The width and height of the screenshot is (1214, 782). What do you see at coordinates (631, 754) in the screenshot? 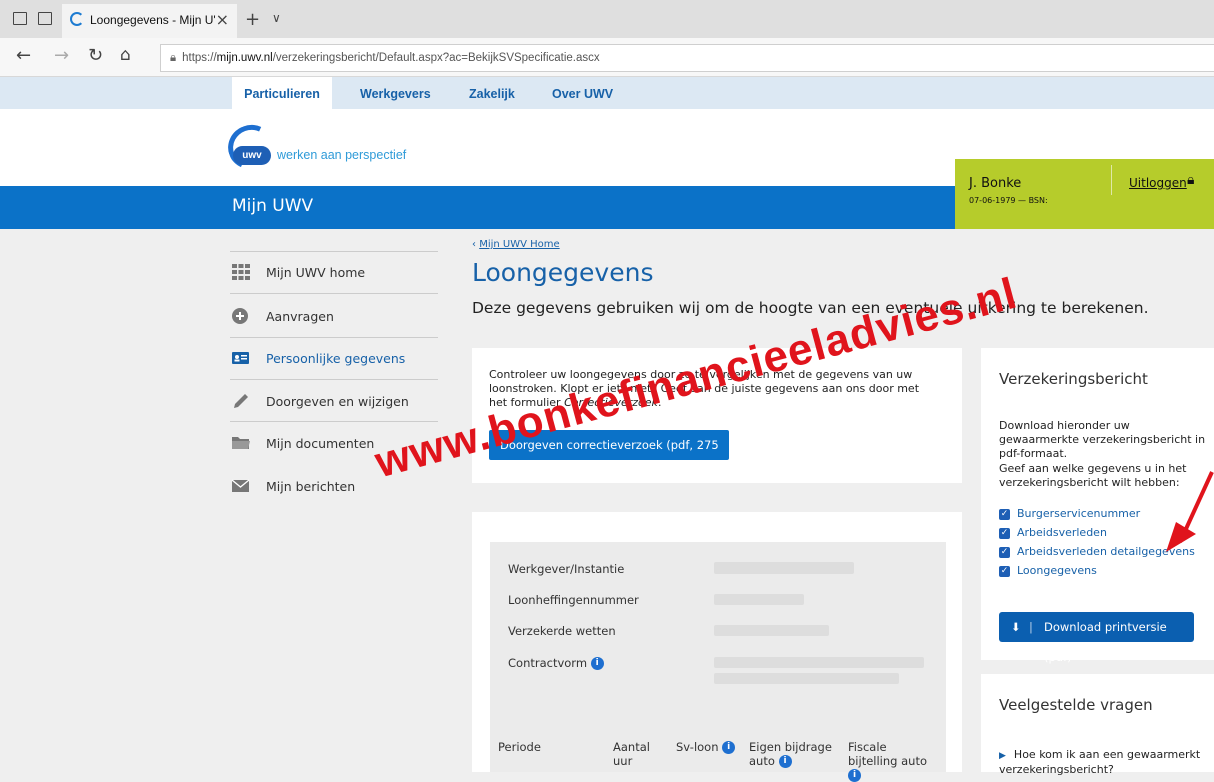
I see `column-header: Aantal uur` at bounding box center [631, 754].